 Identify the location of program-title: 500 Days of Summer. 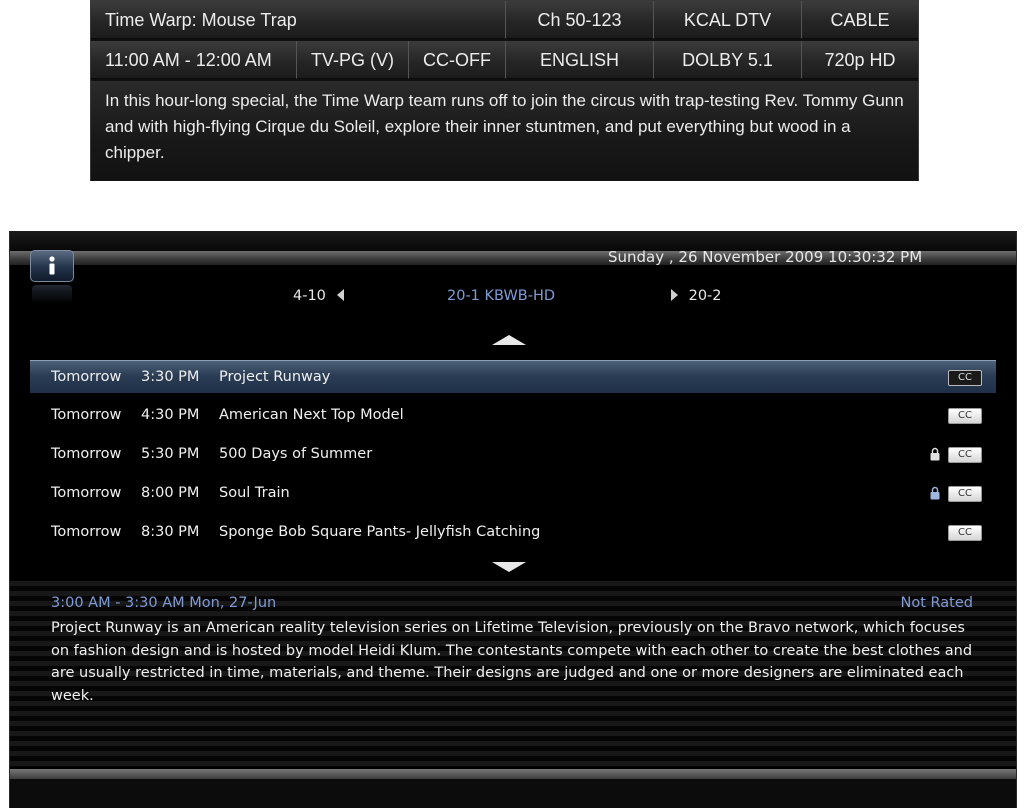
(296, 454).